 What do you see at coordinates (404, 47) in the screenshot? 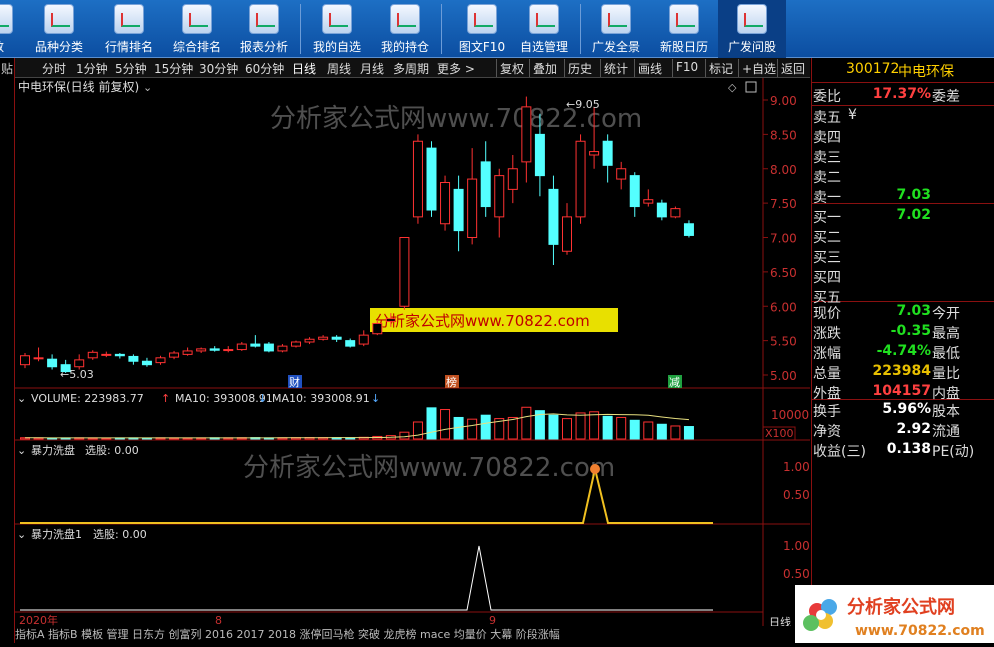
I see `toolbar-label: 我的持仓` at bounding box center [404, 47].